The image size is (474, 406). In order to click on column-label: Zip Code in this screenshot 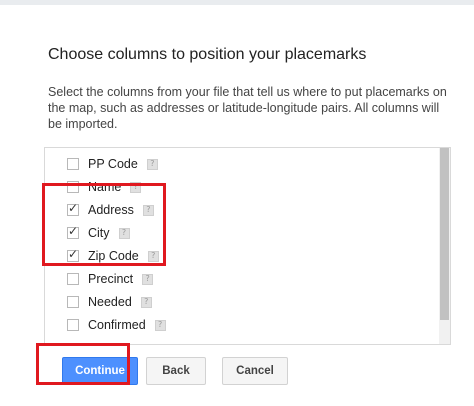, I will do `click(113, 256)`.